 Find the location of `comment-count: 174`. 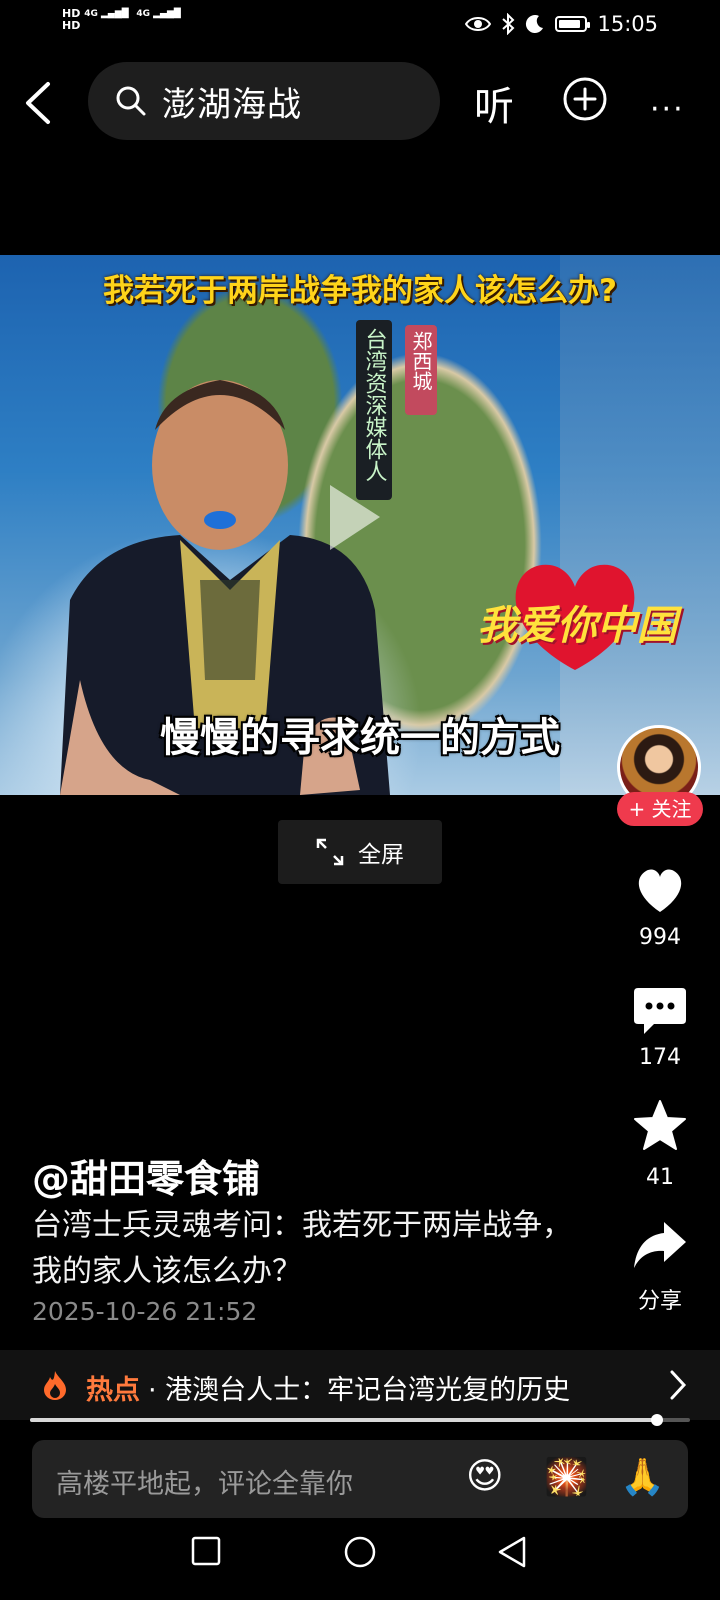

comment-count: 174 is located at coordinates (660, 1057).